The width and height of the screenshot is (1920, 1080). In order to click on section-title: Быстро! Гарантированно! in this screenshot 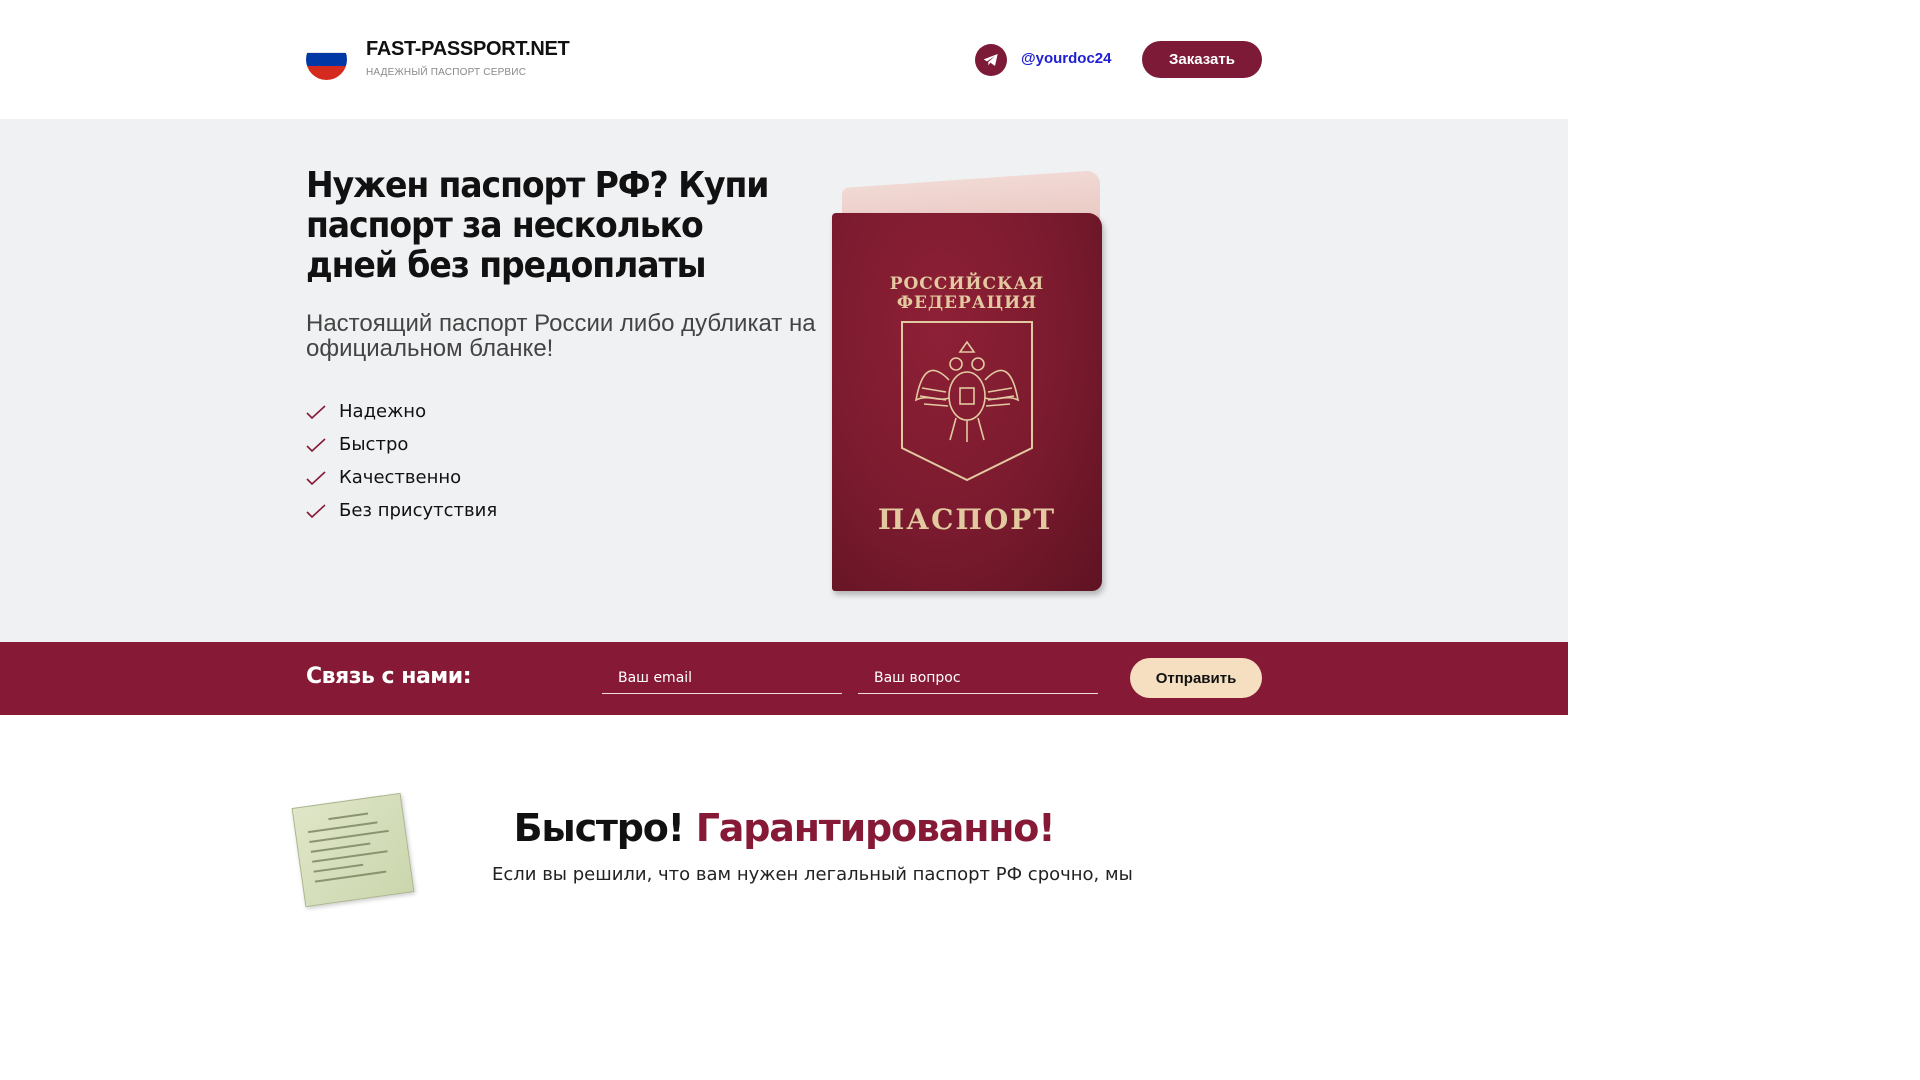, I will do `click(784, 828)`.